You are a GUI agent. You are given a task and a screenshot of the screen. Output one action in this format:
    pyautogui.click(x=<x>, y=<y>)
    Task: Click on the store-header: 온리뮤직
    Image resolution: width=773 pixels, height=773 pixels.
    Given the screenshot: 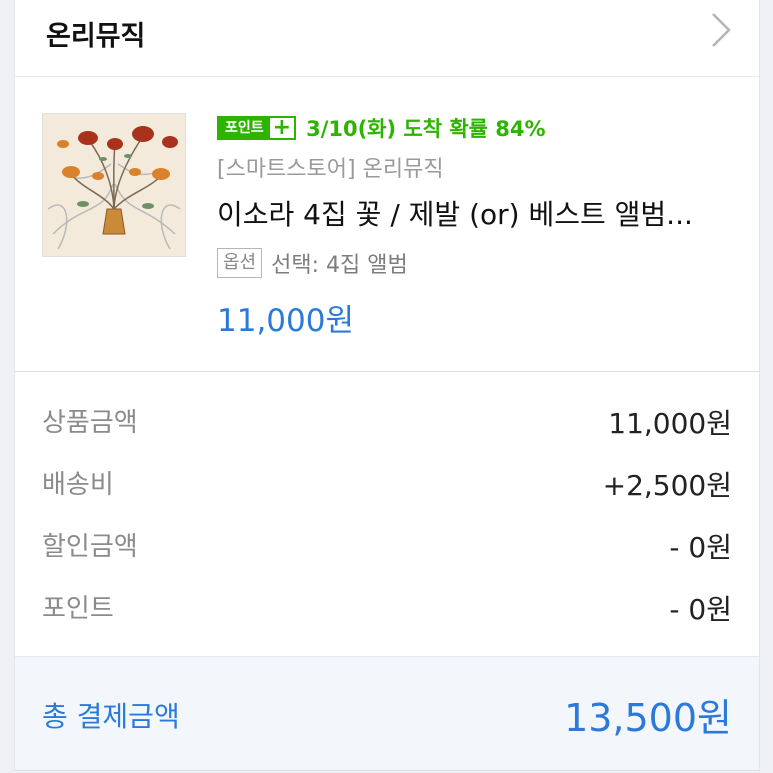 What is the action you would take?
    pyautogui.click(x=387, y=38)
    